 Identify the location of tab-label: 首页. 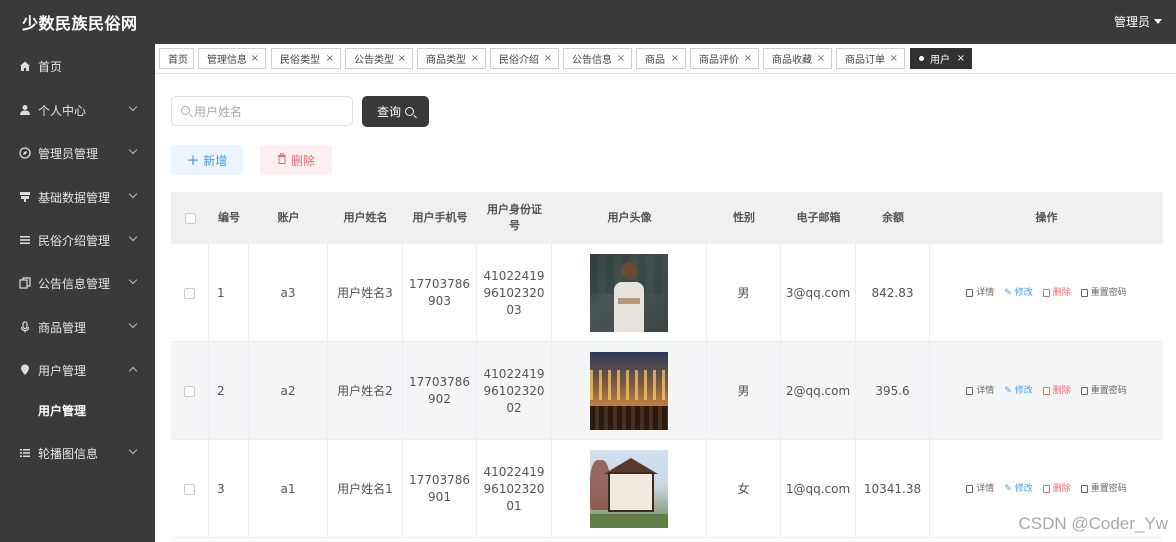
(178, 60).